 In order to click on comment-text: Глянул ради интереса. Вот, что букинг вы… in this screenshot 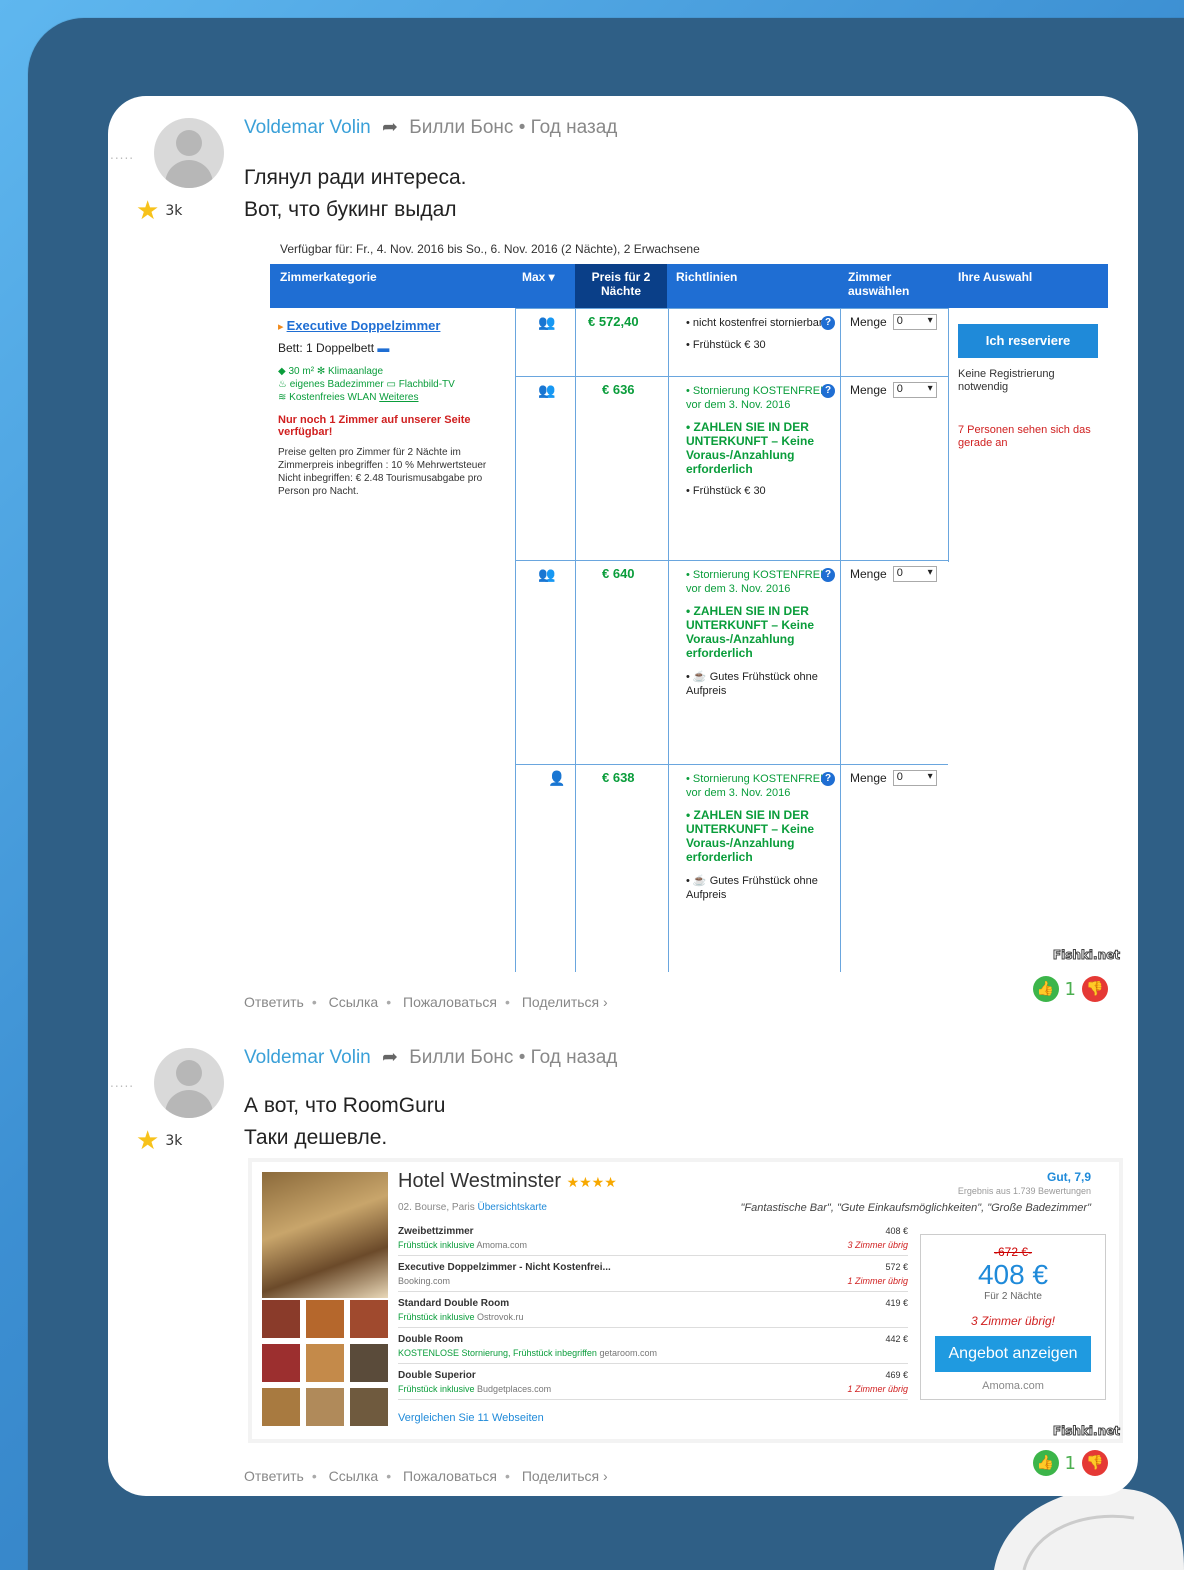, I will do `click(355, 193)`.